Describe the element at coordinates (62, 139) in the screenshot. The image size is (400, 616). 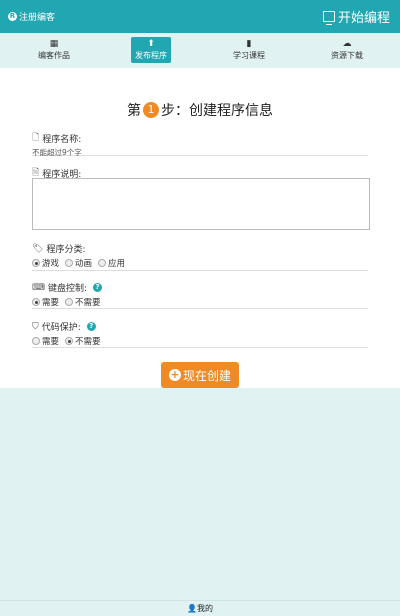
I see `program-name-label: 程序名称:` at that location.